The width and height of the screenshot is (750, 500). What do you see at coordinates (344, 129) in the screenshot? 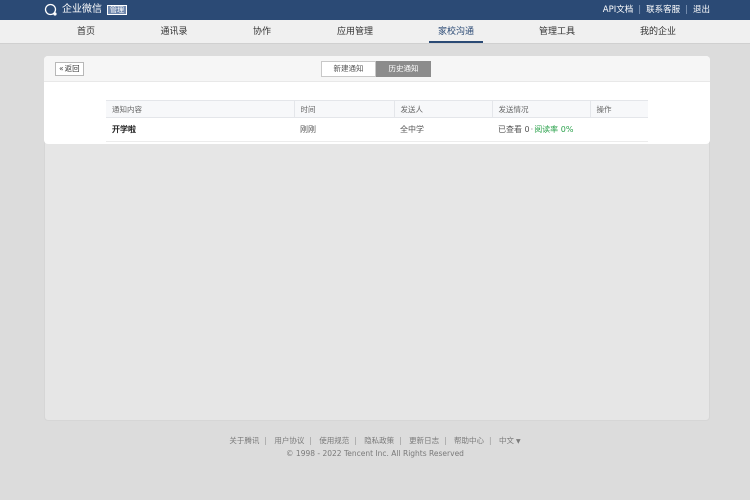
I see `cell-time: 刚刚` at bounding box center [344, 129].